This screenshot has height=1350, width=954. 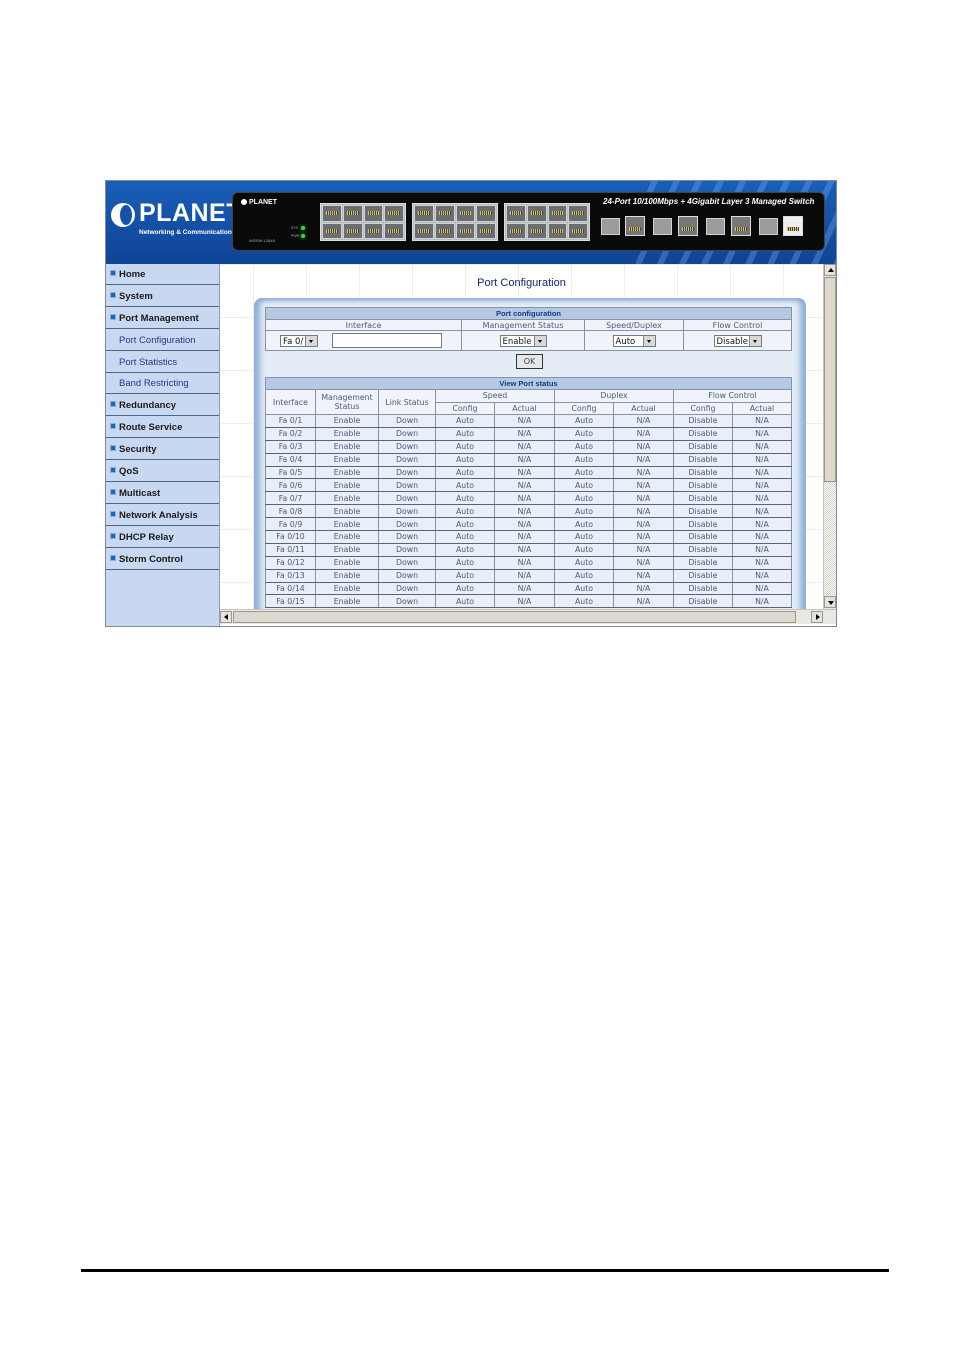 I want to click on sidebar-item-multicast: Multicast, so click(x=162, y=493).